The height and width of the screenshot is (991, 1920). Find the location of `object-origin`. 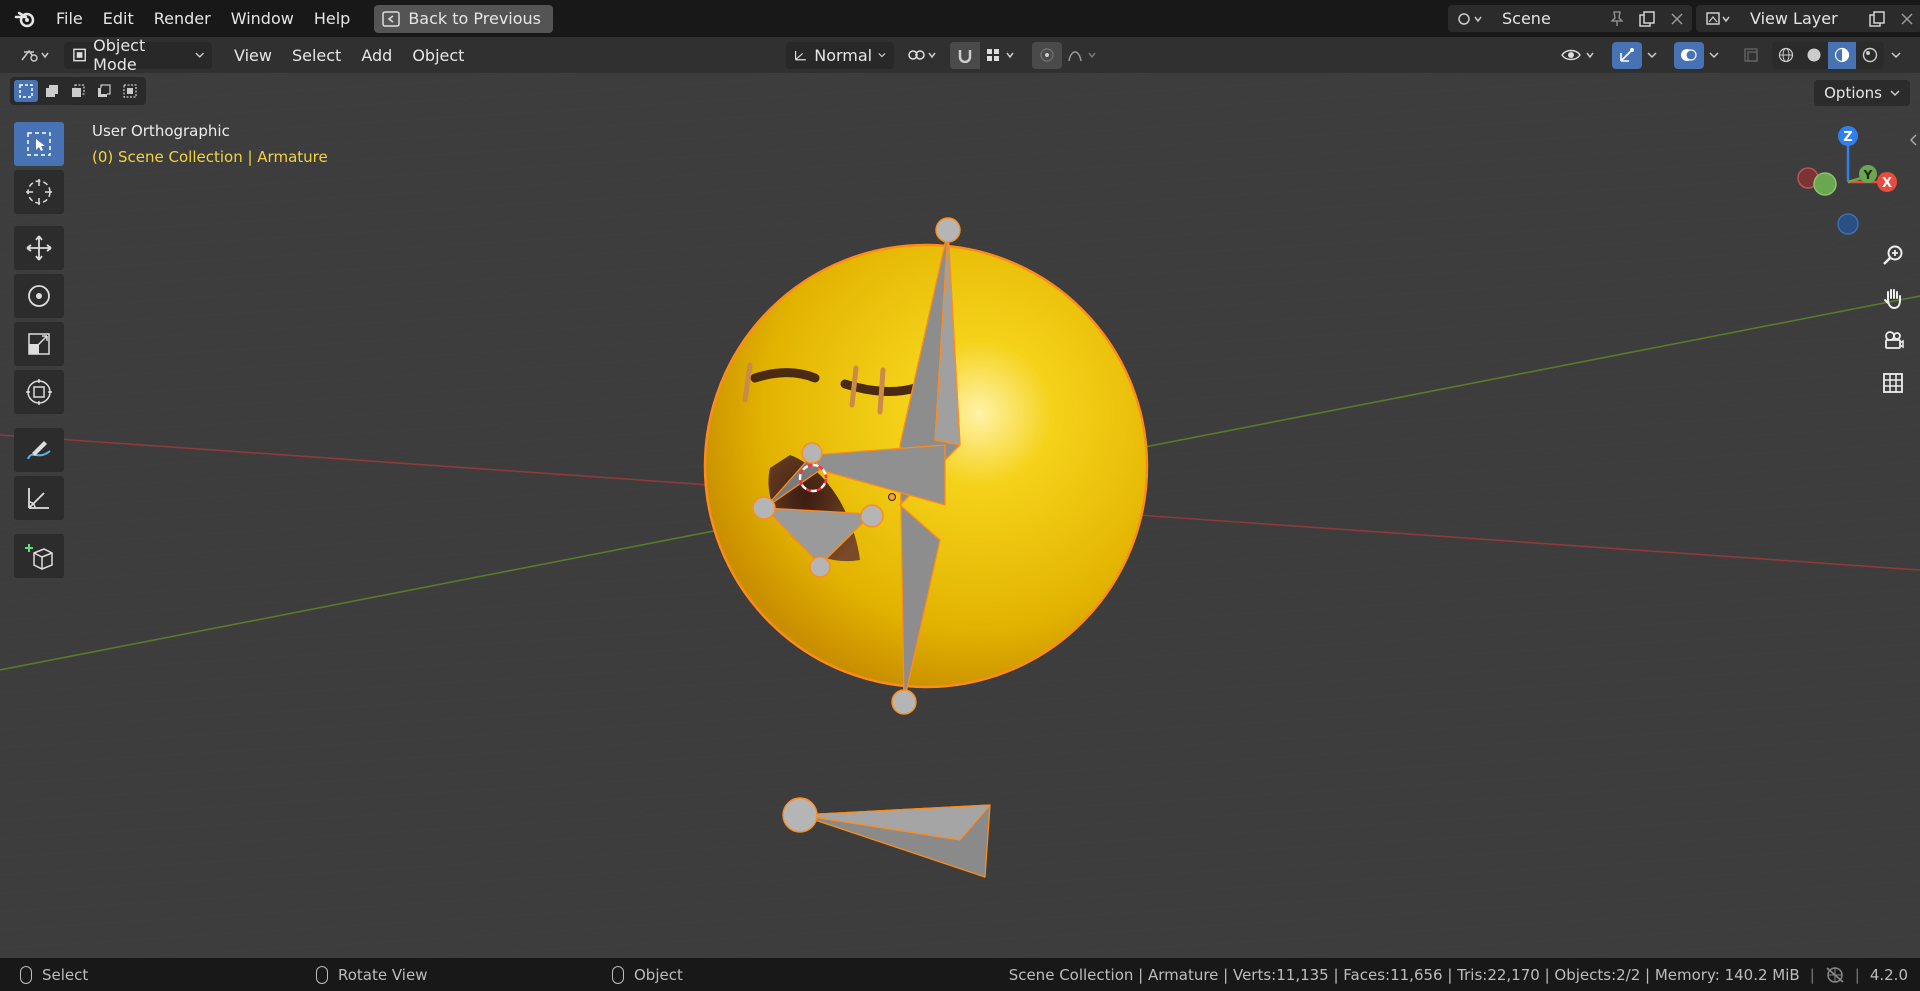

object-origin is located at coordinates (892, 497).